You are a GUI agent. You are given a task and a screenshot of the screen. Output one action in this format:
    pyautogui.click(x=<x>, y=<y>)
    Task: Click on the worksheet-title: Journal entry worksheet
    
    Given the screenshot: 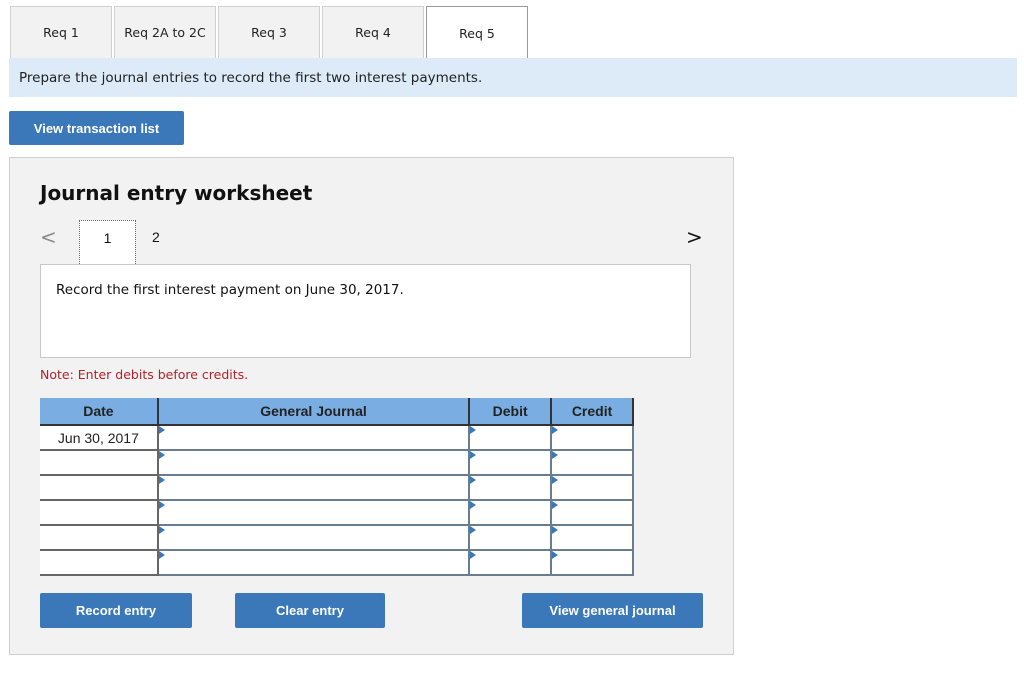 What is the action you would take?
    pyautogui.click(x=176, y=193)
    